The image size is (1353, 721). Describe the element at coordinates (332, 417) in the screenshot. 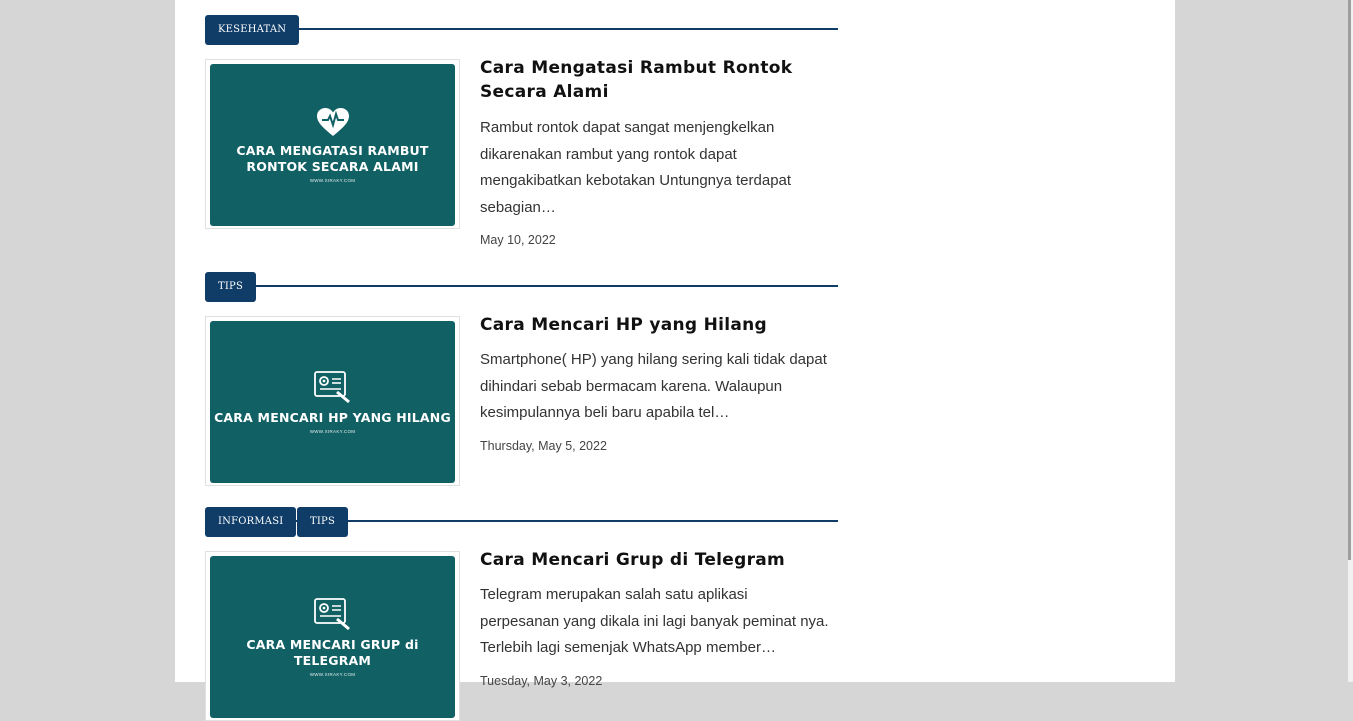

I see `thumbnail-title: CARA MENCARI HP YANG HILANG` at that location.